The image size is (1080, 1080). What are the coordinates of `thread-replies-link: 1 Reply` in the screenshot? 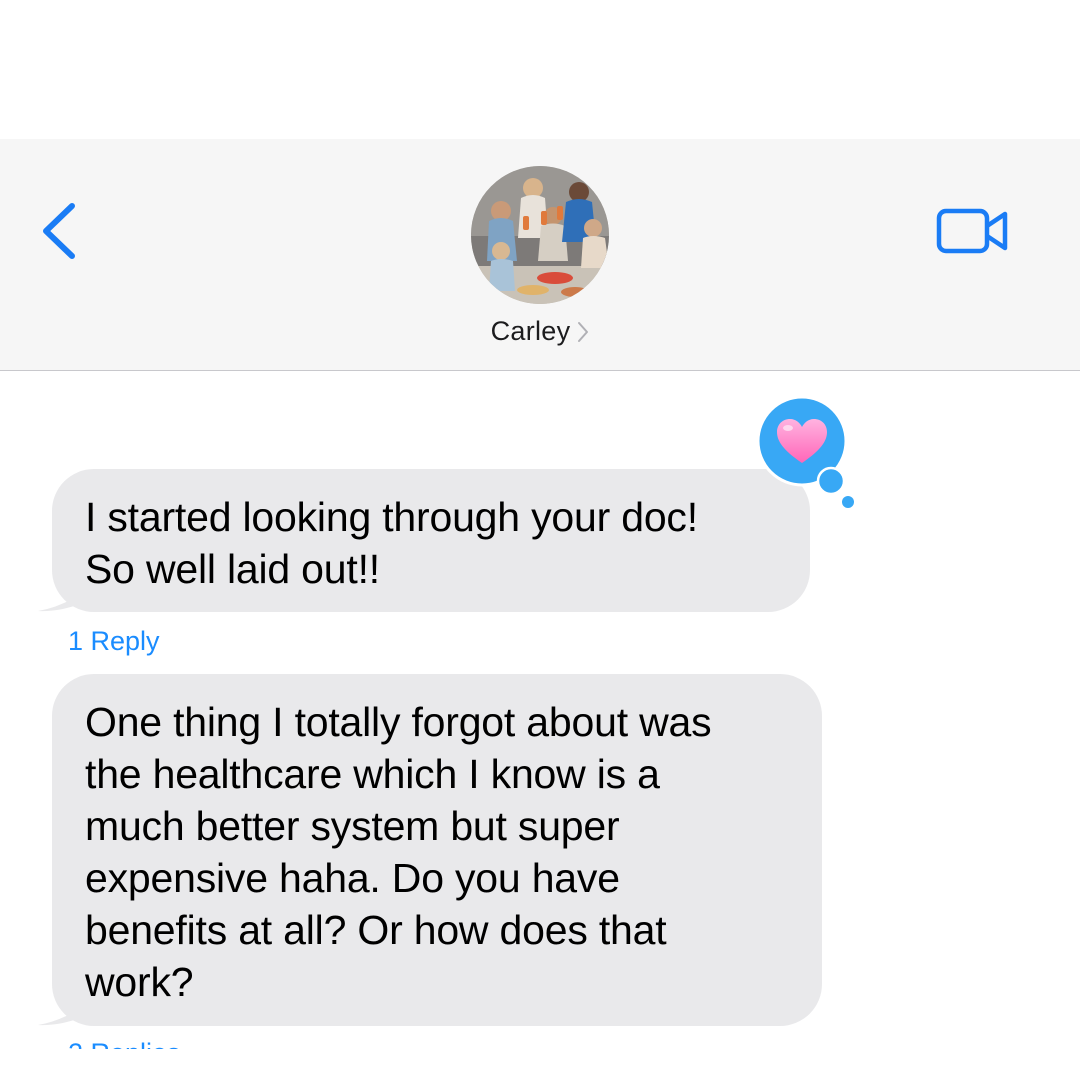 It's located at (114, 641).